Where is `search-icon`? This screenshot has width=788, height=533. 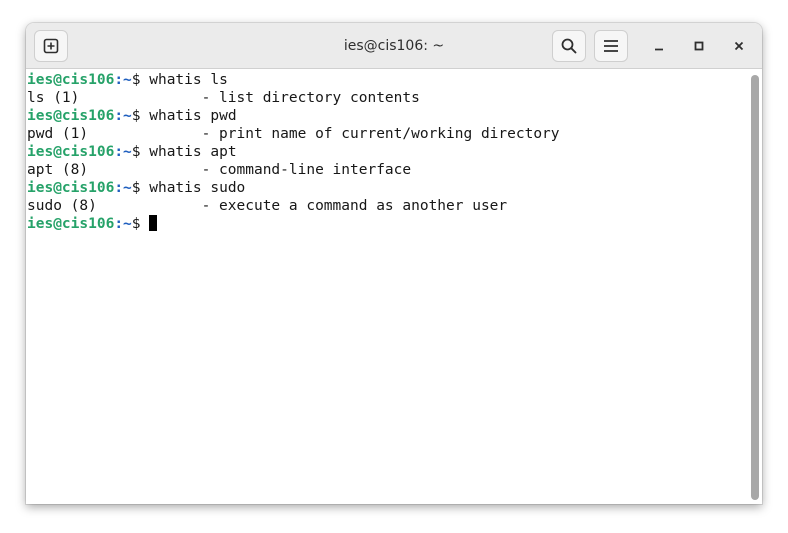
search-icon is located at coordinates (569, 46).